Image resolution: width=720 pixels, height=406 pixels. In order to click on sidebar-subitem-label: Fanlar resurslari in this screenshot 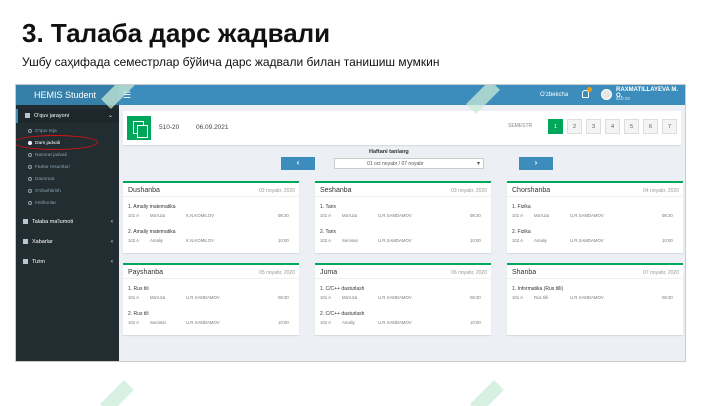, I will do `click(52, 167)`.